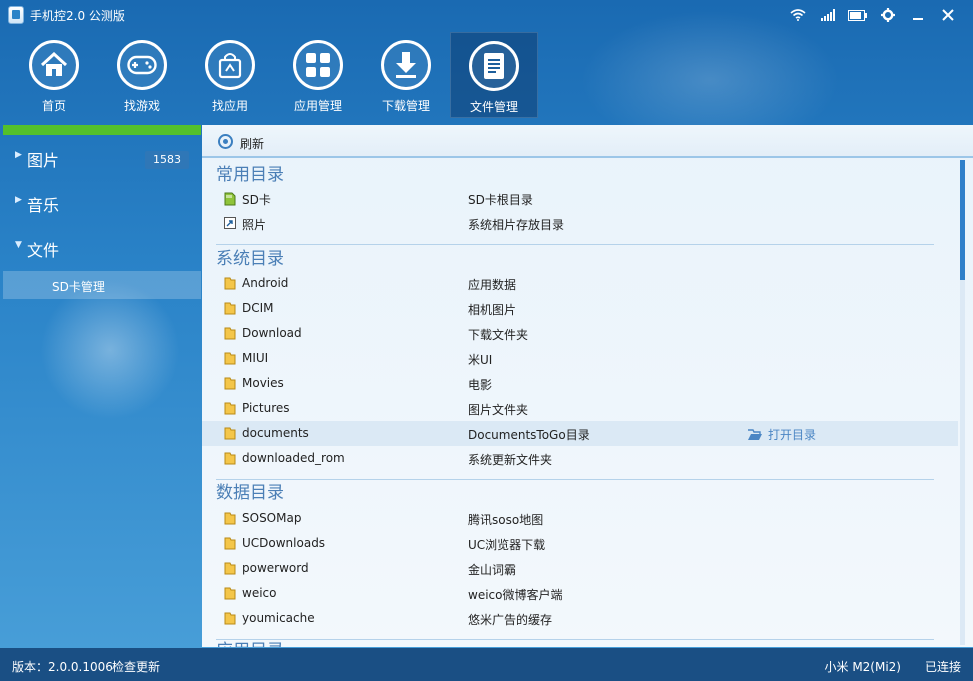 This screenshot has width=973, height=681. Describe the element at coordinates (272, 518) in the screenshot. I see `row-name: SOSOMap` at that location.